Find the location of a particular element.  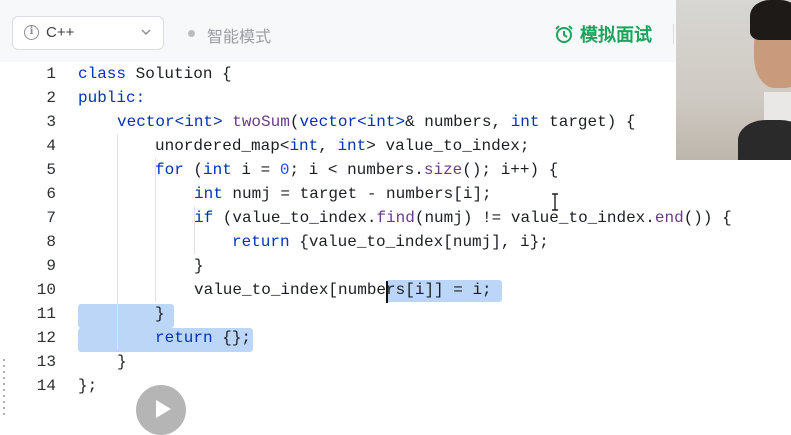

line-number: 6 is located at coordinates (51, 194).